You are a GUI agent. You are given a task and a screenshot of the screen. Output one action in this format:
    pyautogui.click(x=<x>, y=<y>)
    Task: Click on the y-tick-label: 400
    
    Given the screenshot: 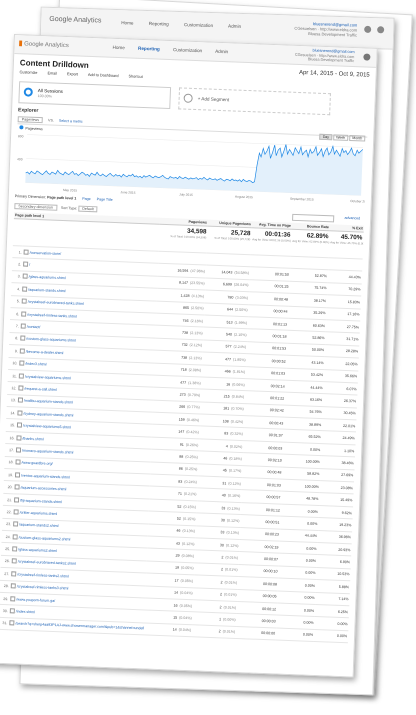 What is the action you would take?
    pyautogui.click(x=20, y=159)
    